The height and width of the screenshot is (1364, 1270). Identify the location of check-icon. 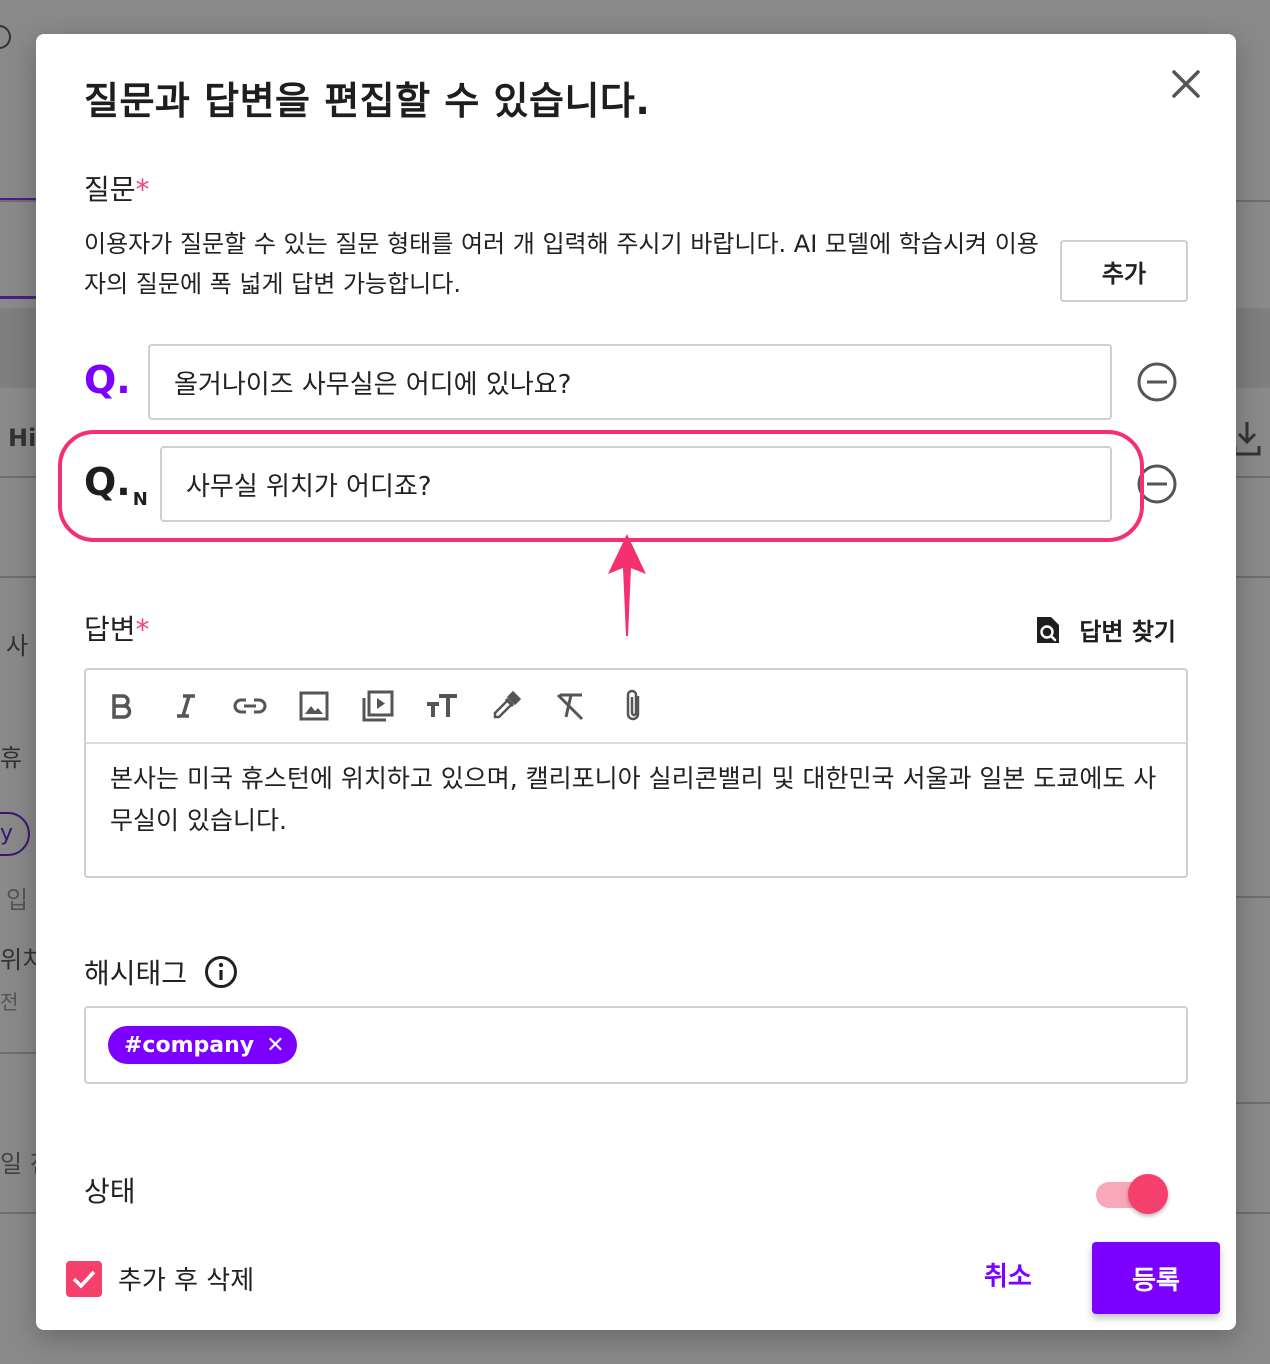
(84, 1279).